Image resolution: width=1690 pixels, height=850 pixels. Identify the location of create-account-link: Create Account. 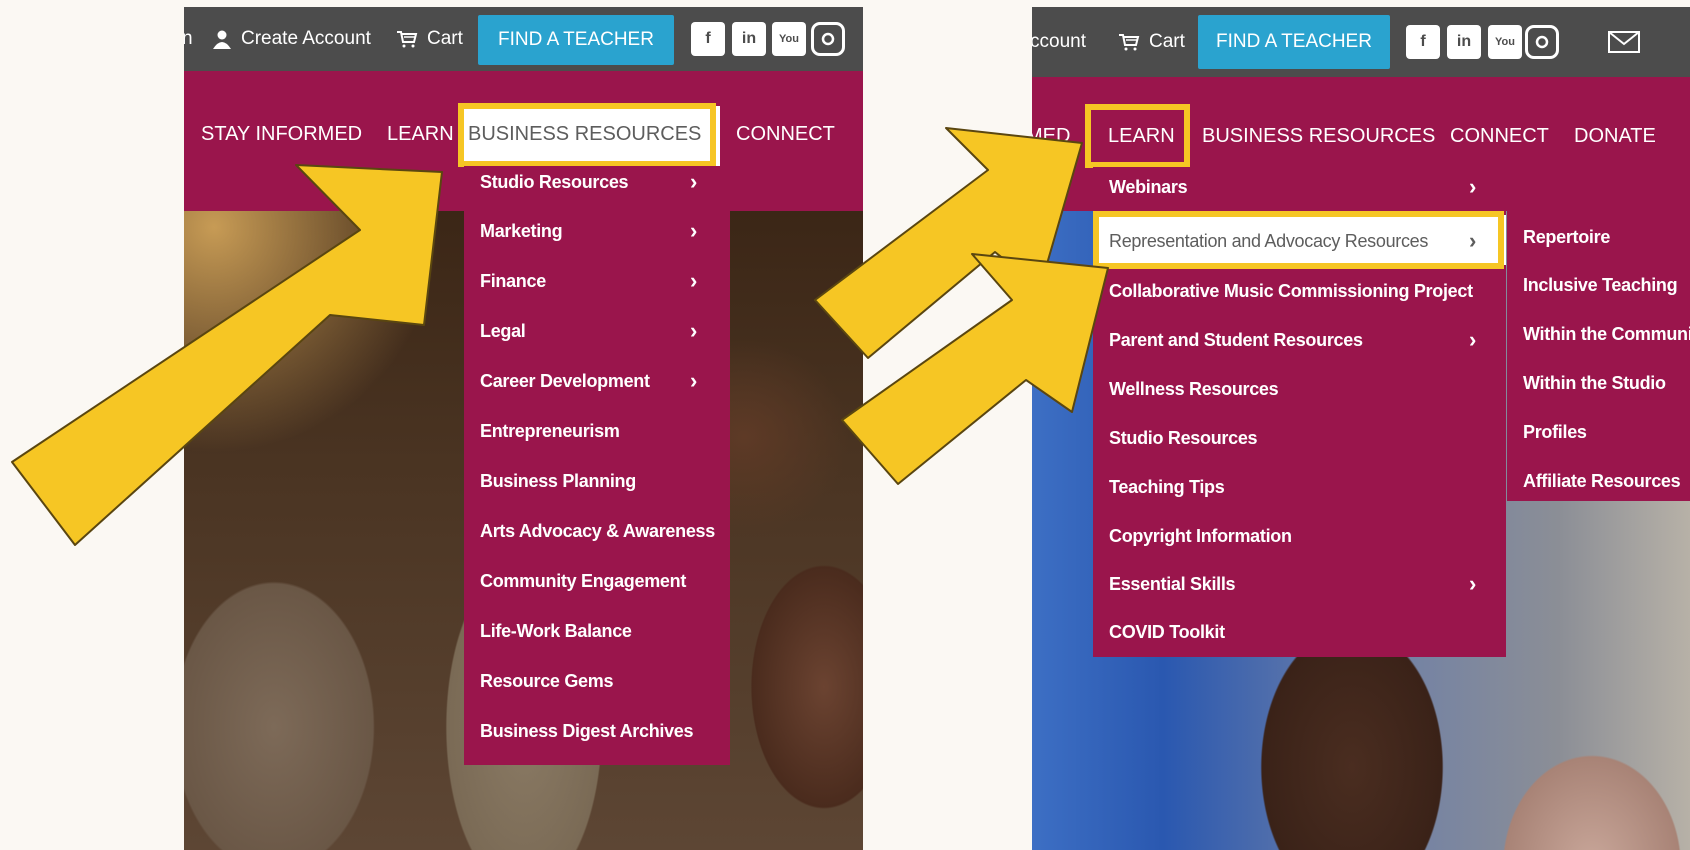
(291, 39).